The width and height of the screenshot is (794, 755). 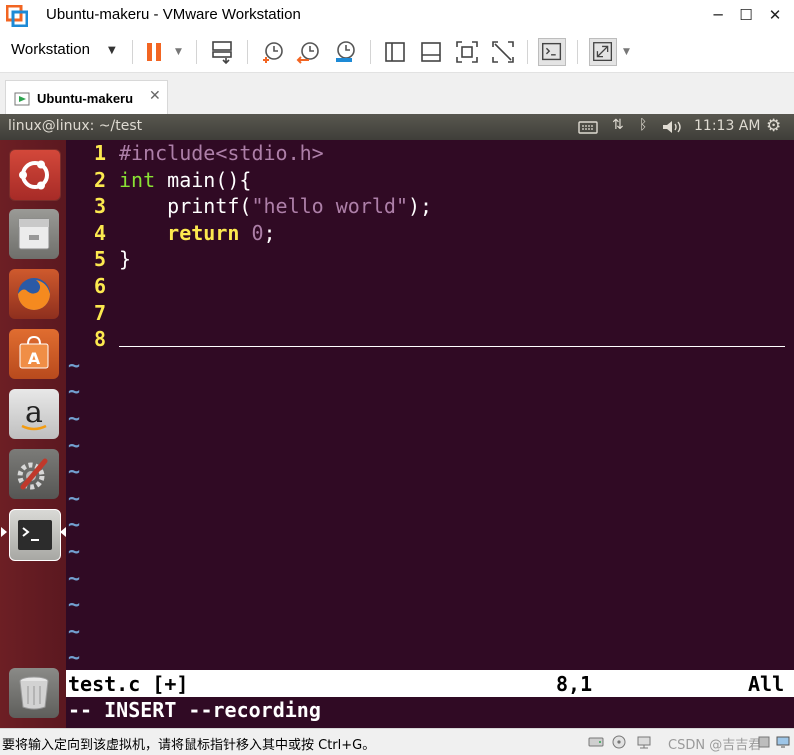 I want to click on vim-line: 2 int main(){, so click(x=430, y=180).